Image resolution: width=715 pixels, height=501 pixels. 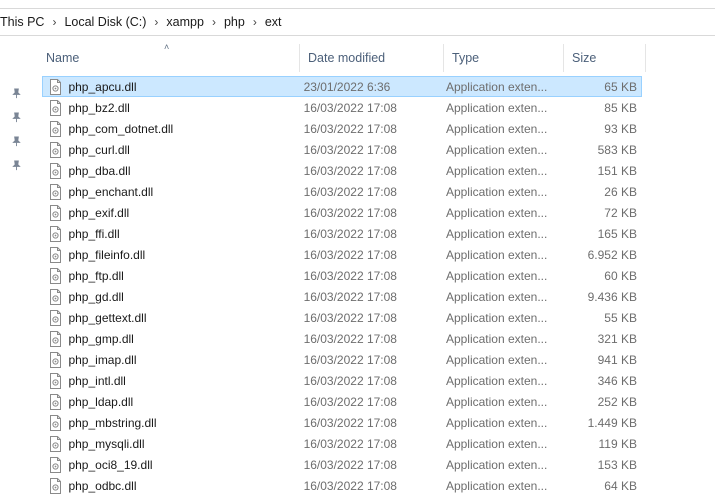 I want to click on file-size: 65 KB, so click(x=620, y=86).